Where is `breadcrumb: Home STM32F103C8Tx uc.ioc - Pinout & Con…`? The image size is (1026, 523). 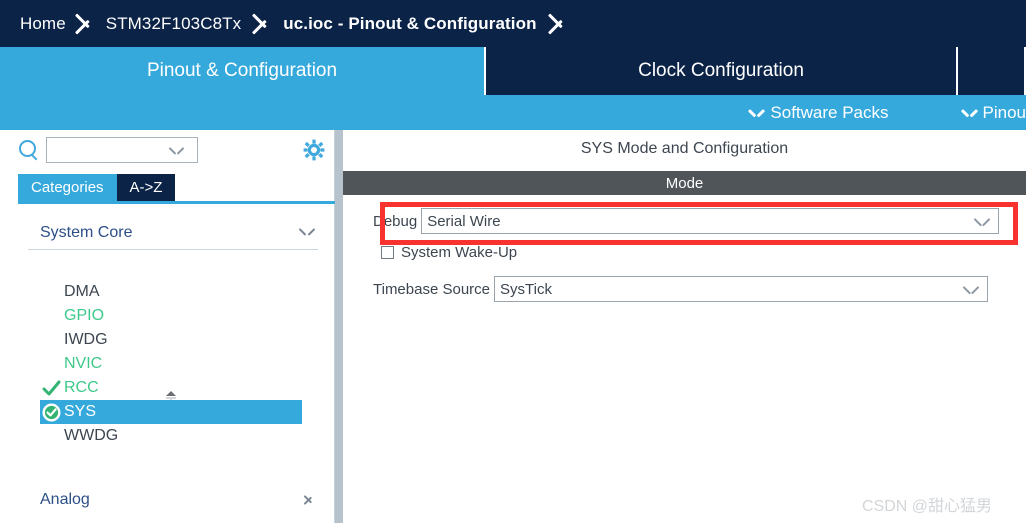
breadcrumb: Home STM32F103C8Tx uc.ioc - Pinout & Con… is located at coordinates (513, 23).